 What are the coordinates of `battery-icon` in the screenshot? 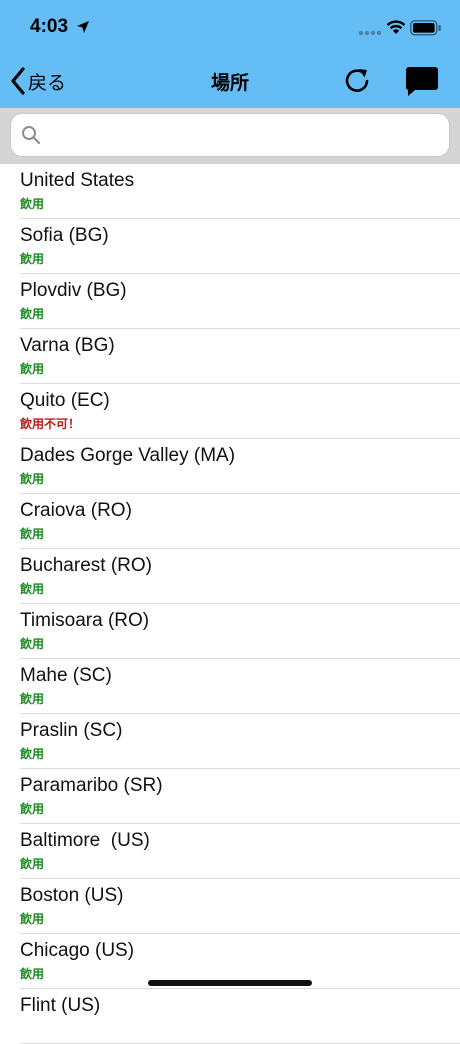 It's located at (425, 28).